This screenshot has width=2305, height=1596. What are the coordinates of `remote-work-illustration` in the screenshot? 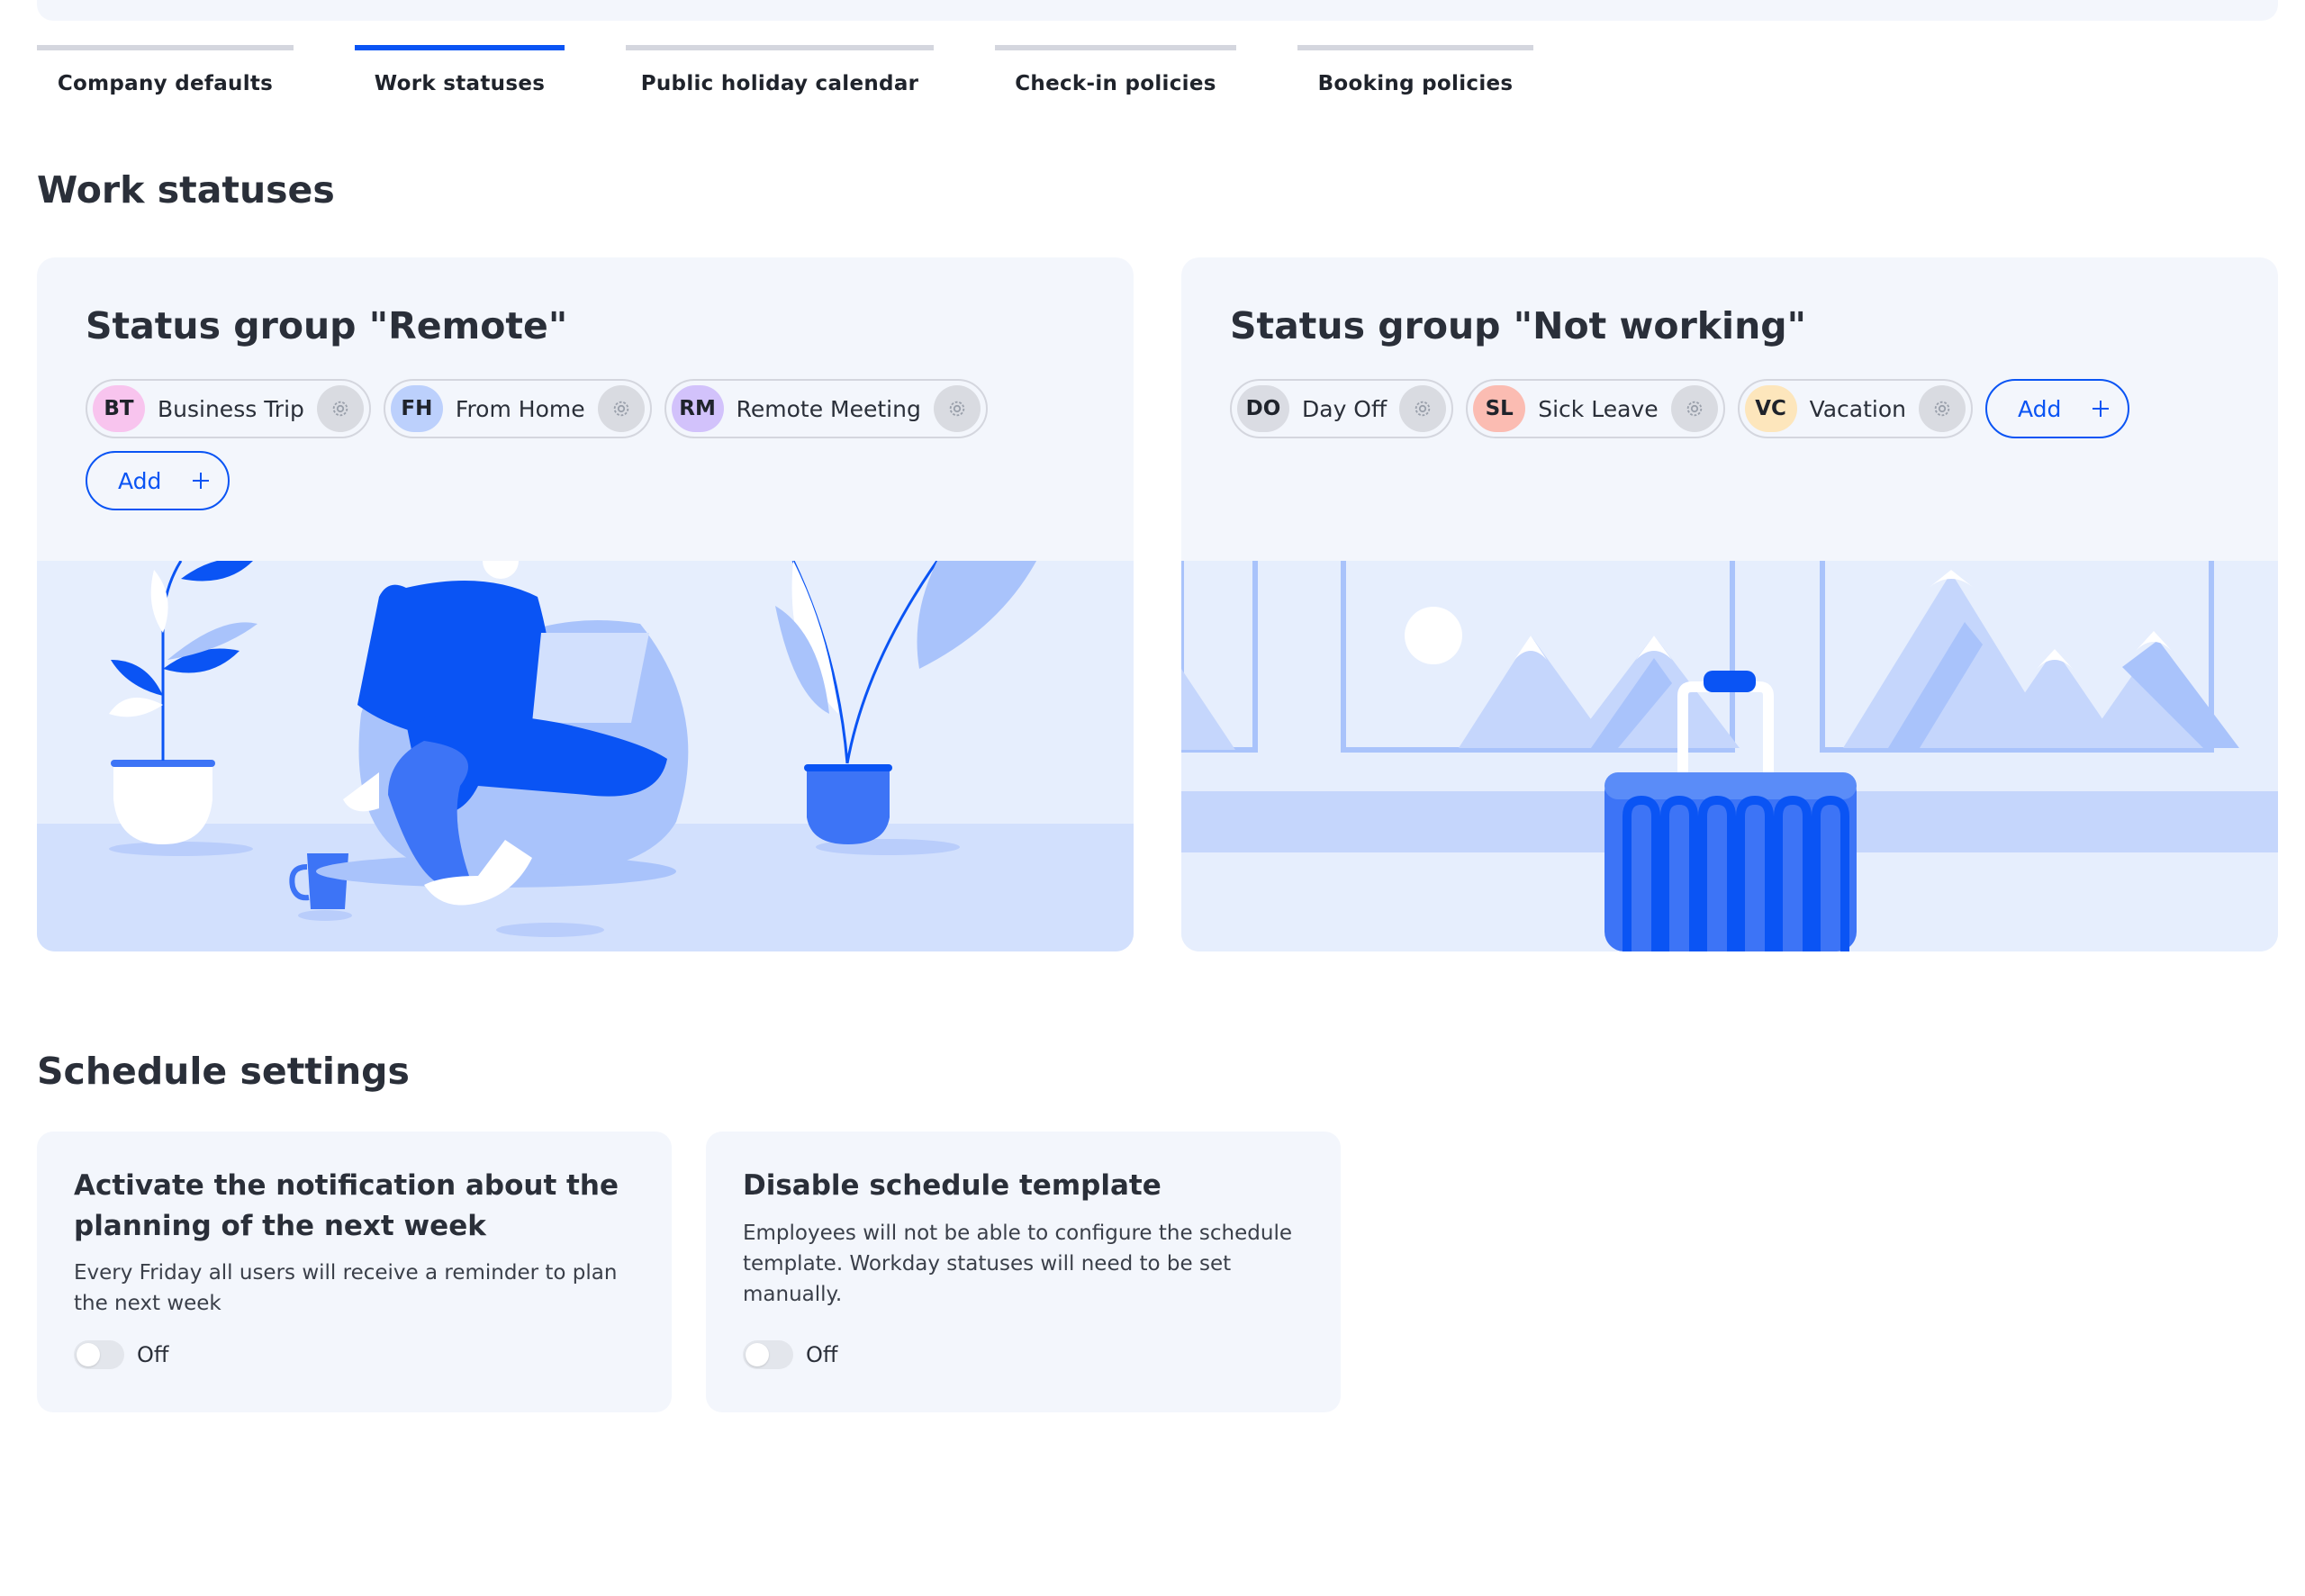 It's located at (585, 756).